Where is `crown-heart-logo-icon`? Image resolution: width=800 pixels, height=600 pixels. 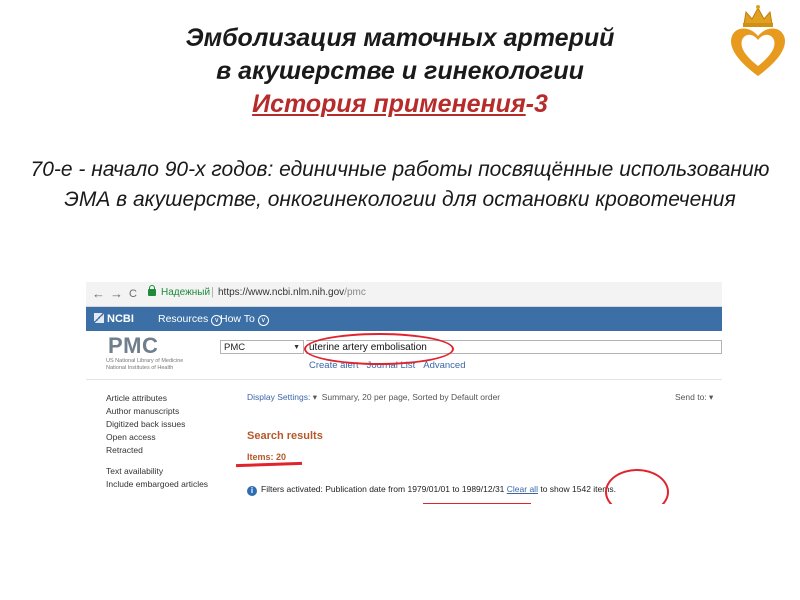 crown-heart-logo-icon is located at coordinates (758, 40).